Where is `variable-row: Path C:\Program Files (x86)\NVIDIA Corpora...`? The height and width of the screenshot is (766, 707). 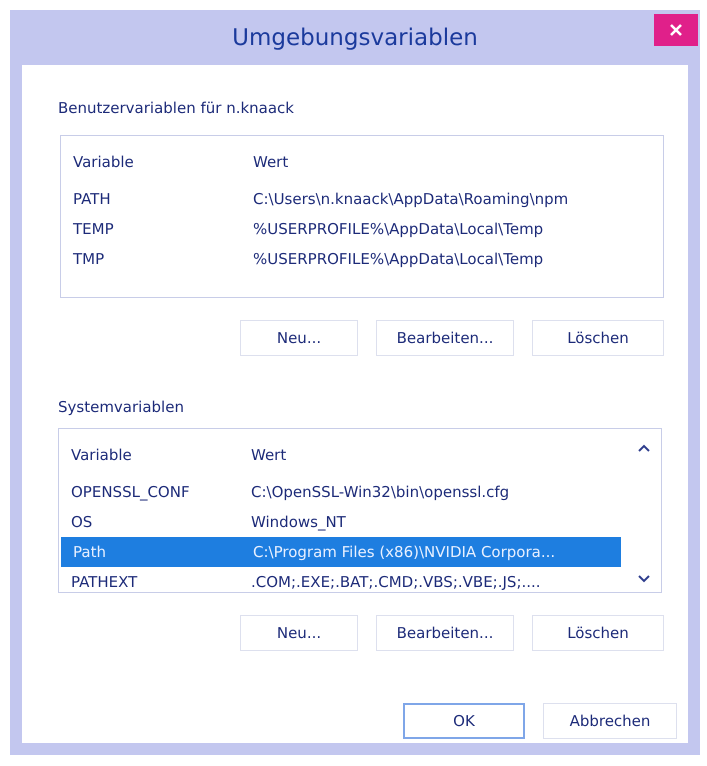 variable-row: Path C:\Program Files (x86)\NVIDIA Corpora... is located at coordinates (341, 552).